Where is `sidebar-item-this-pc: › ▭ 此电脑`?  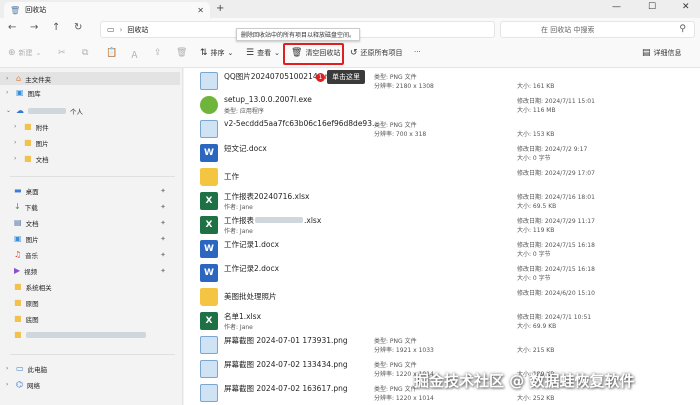
sidebar-item-this-pc: › ▭ 此电脑 is located at coordinates (90, 368).